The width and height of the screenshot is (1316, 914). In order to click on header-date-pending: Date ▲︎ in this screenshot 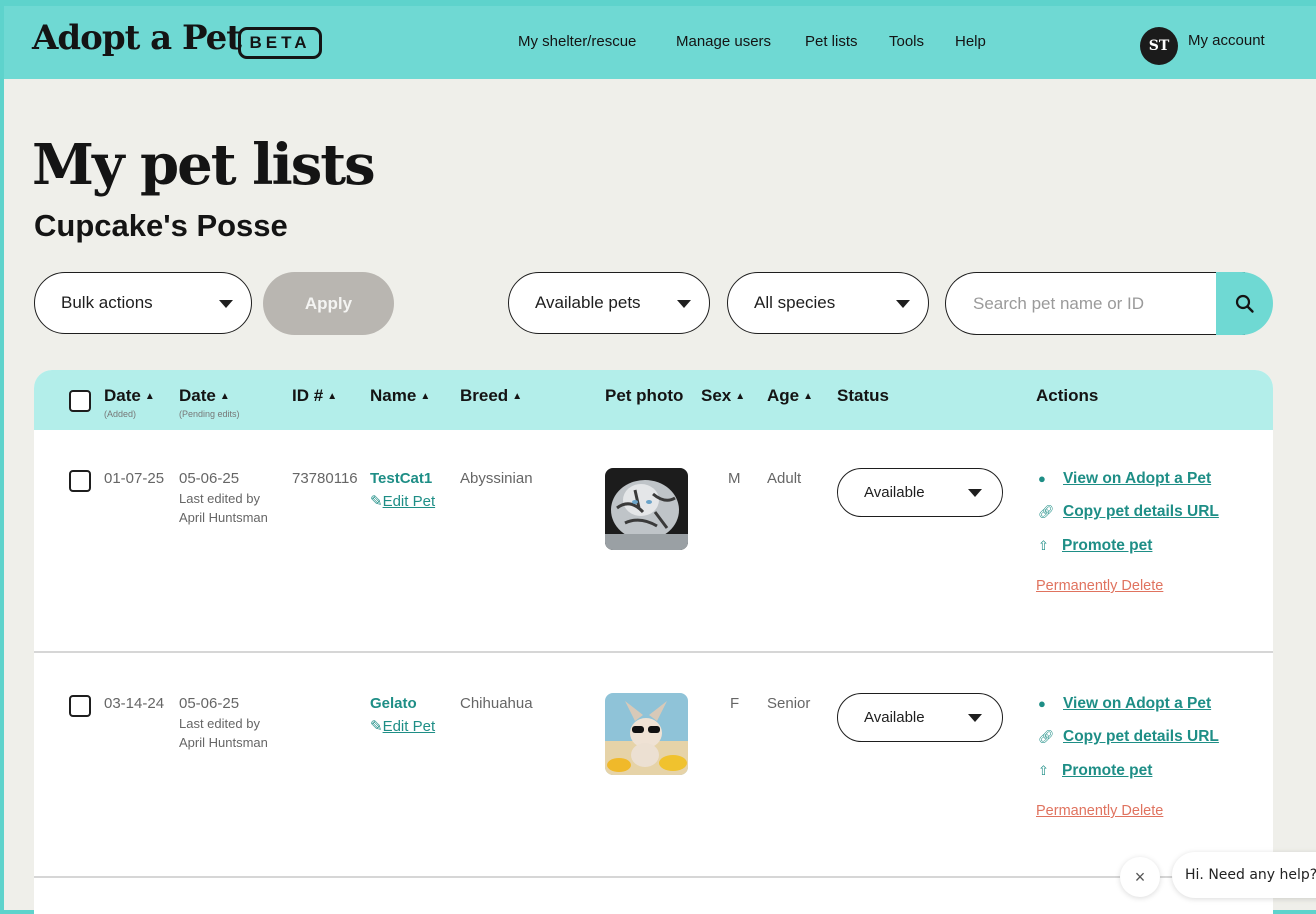, I will do `click(204, 396)`.